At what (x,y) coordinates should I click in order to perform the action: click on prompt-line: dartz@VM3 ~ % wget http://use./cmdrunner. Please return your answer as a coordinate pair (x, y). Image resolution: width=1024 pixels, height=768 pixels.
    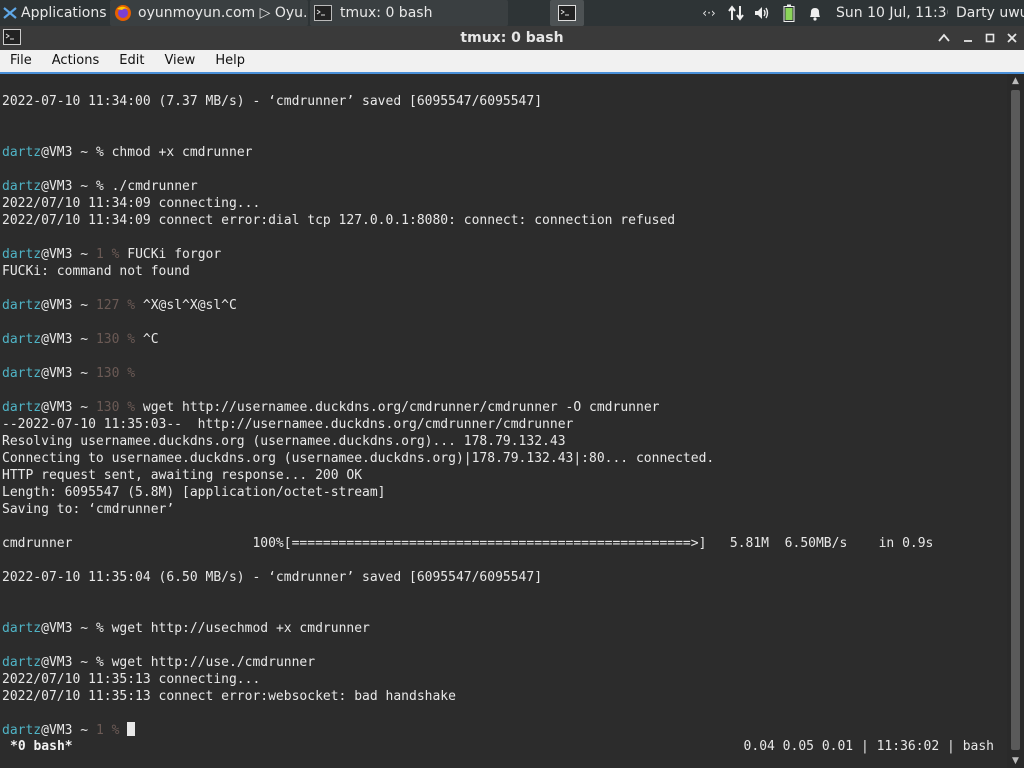
    Looking at the image, I should click on (158, 662).